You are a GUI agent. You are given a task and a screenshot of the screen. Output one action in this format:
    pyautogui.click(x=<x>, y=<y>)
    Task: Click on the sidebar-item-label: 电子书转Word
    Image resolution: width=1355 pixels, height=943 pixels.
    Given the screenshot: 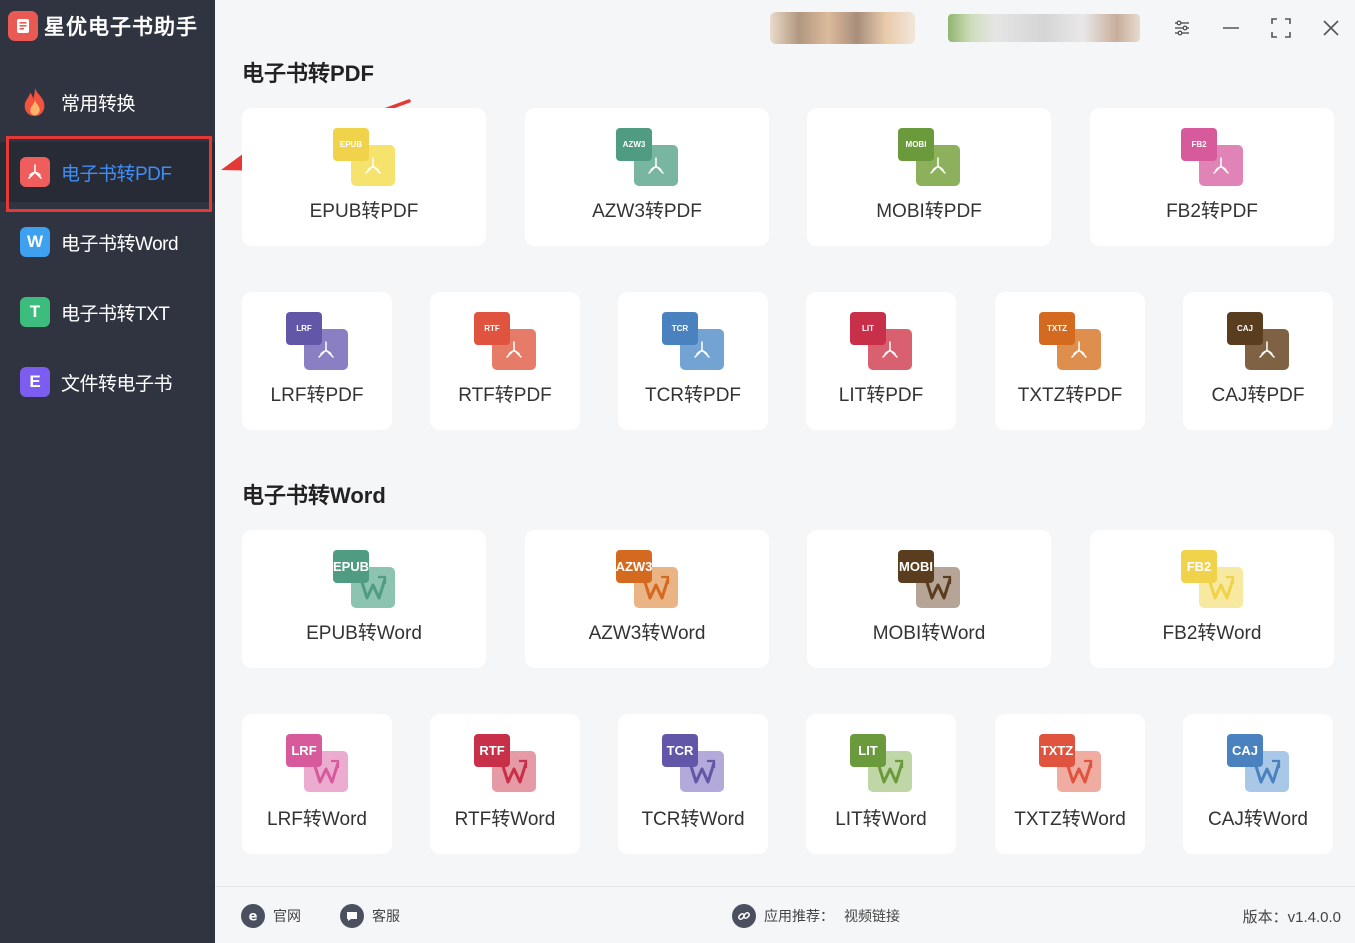 What is the action you would take?
    pyautogui.click(x=120, y=244)
    